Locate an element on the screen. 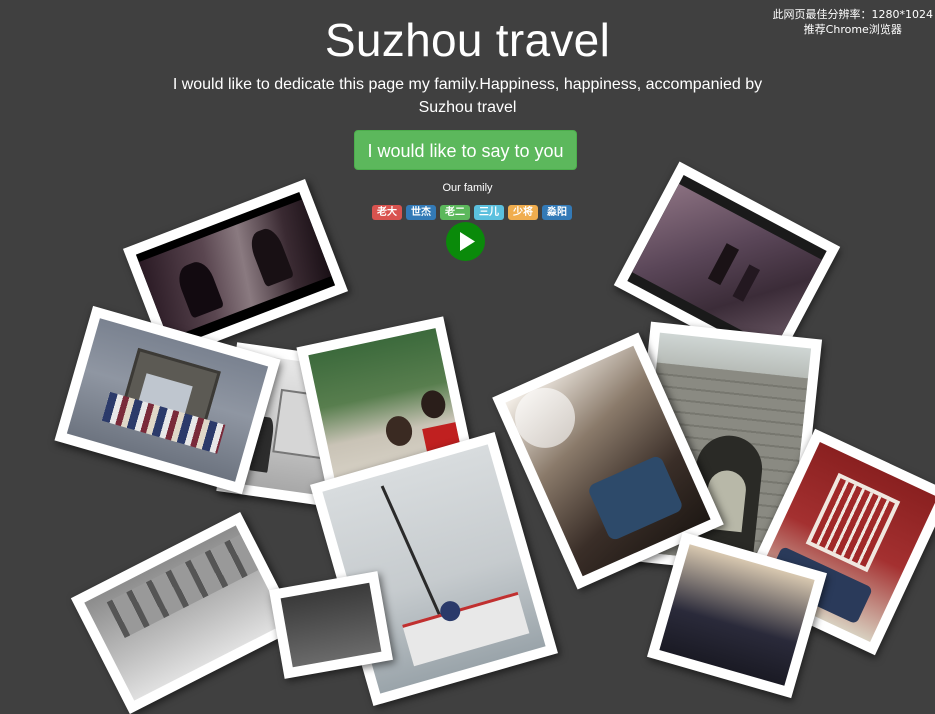 The image size is (935, 714). photo-bottom-center is located at coordinates (331, 625).